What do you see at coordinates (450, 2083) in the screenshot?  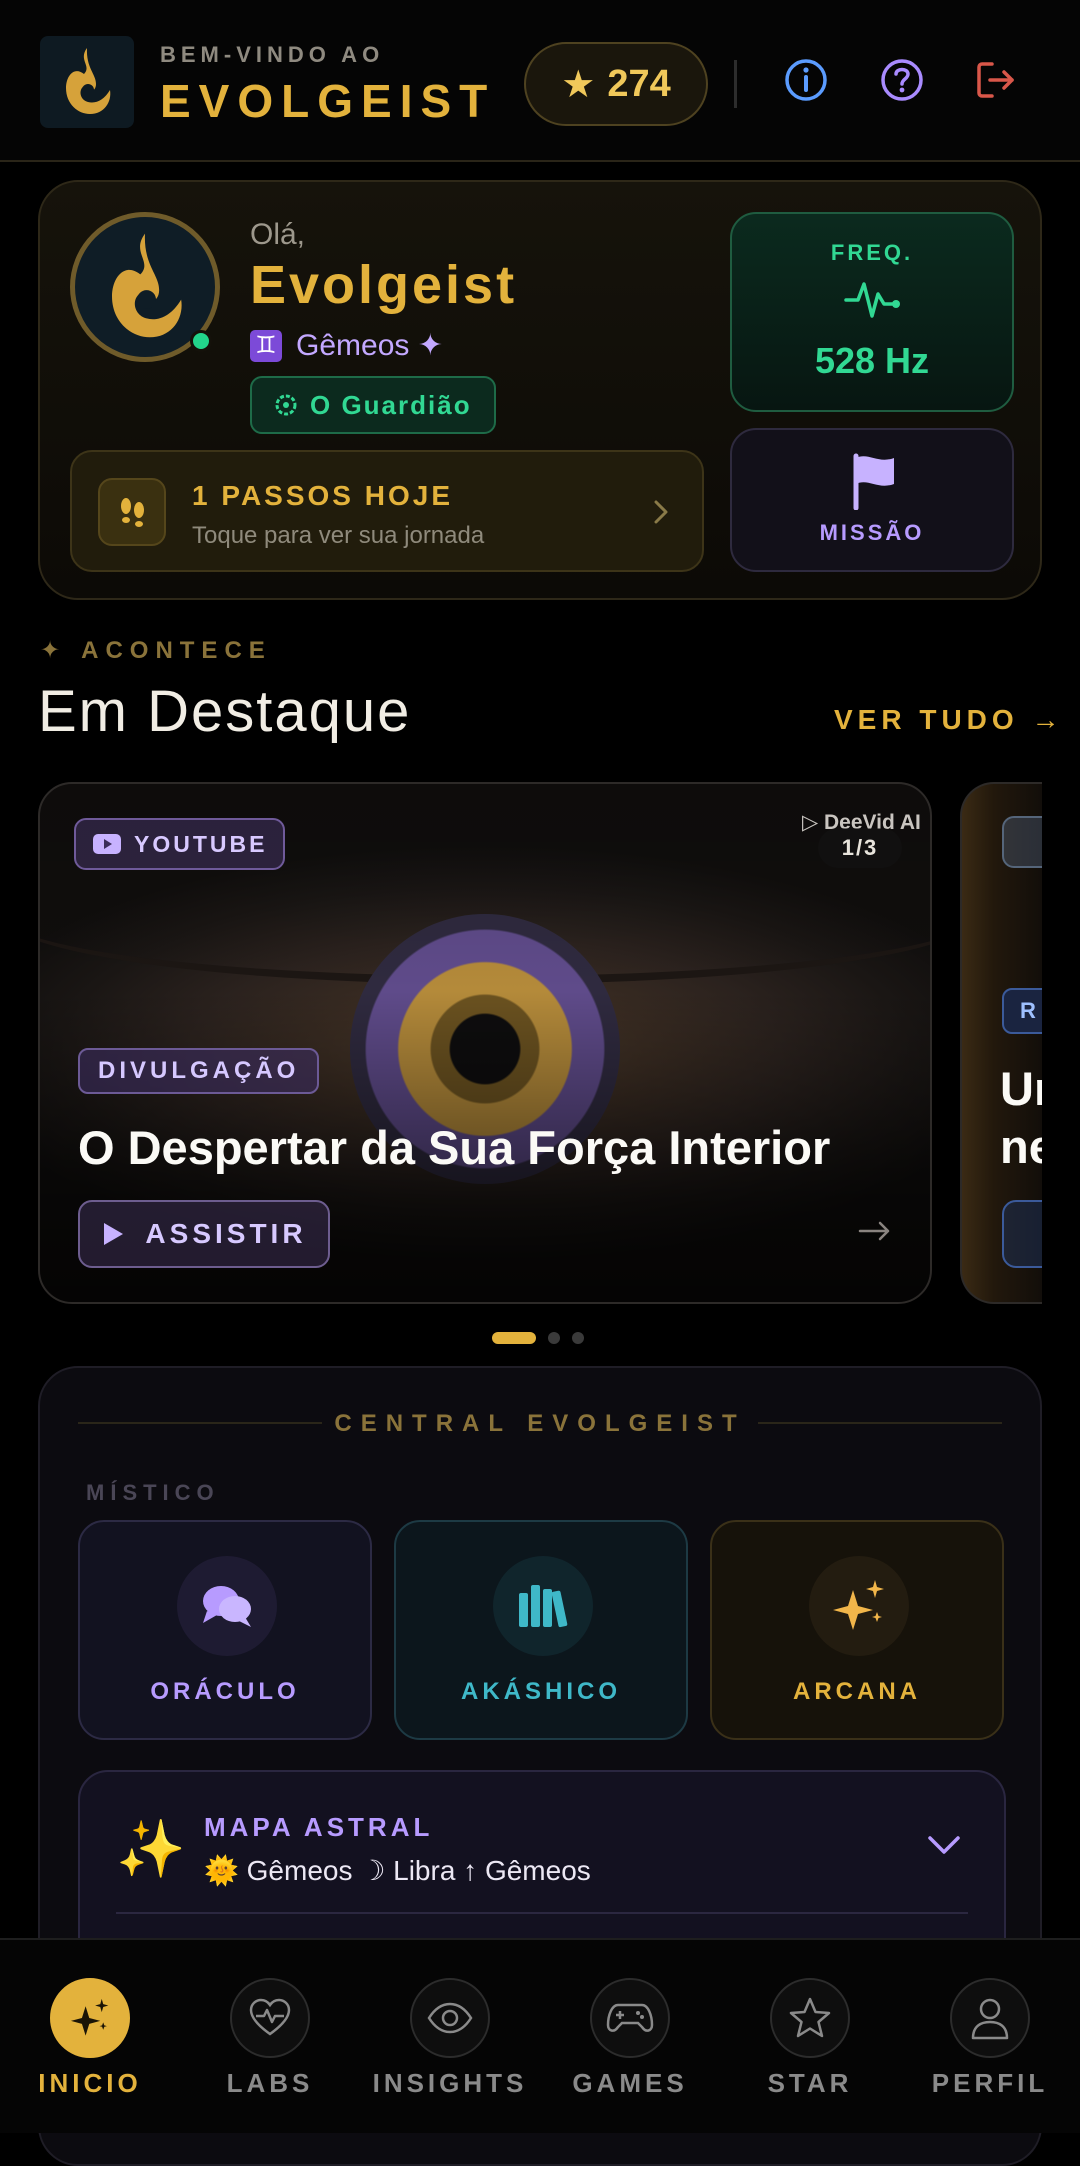 I see `nav-label: INSIGHTS` at bounding box center [450, 2083].